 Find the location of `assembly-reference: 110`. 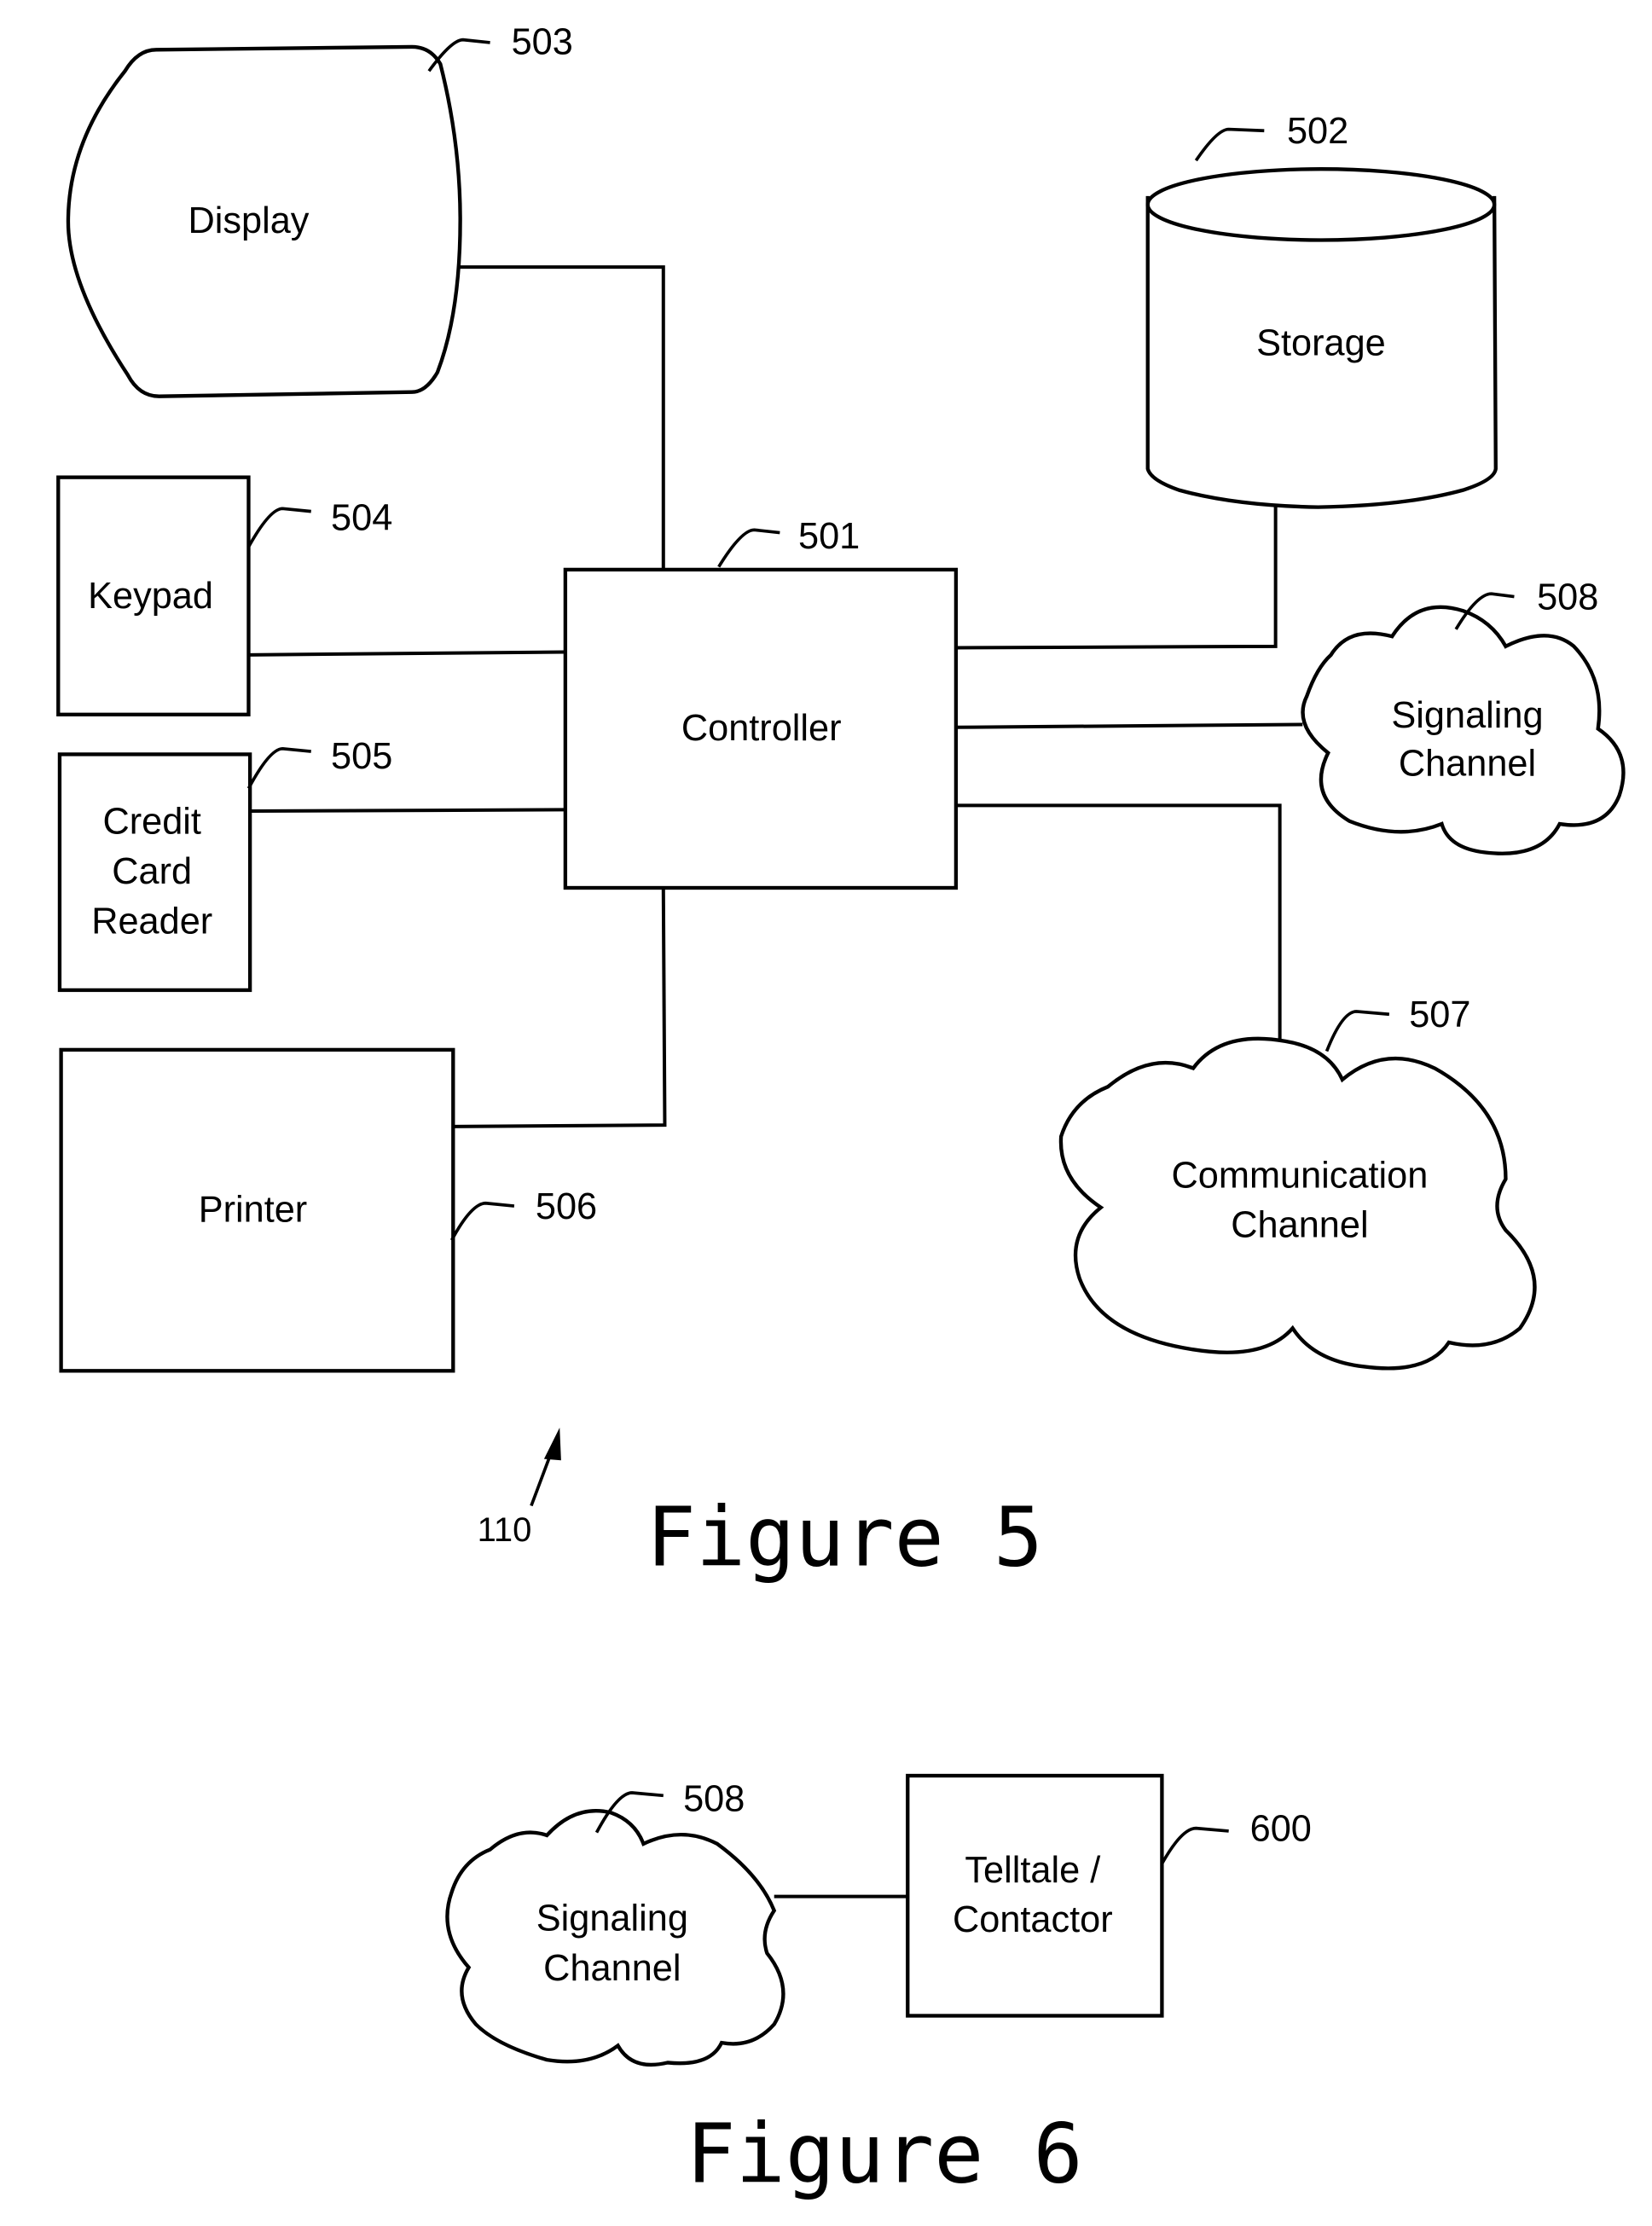

assembly-reference: 110 is located at coordinates (519, 1488).